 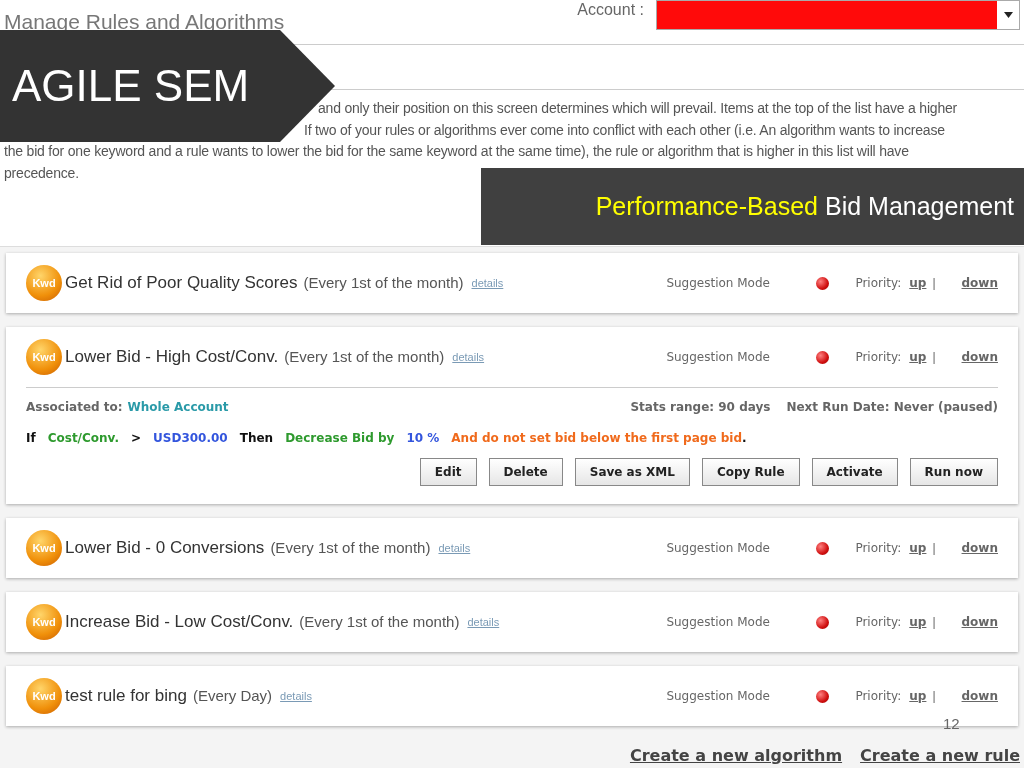 I want to click on create-link: Create a new rule, so click(x=940, y=756).